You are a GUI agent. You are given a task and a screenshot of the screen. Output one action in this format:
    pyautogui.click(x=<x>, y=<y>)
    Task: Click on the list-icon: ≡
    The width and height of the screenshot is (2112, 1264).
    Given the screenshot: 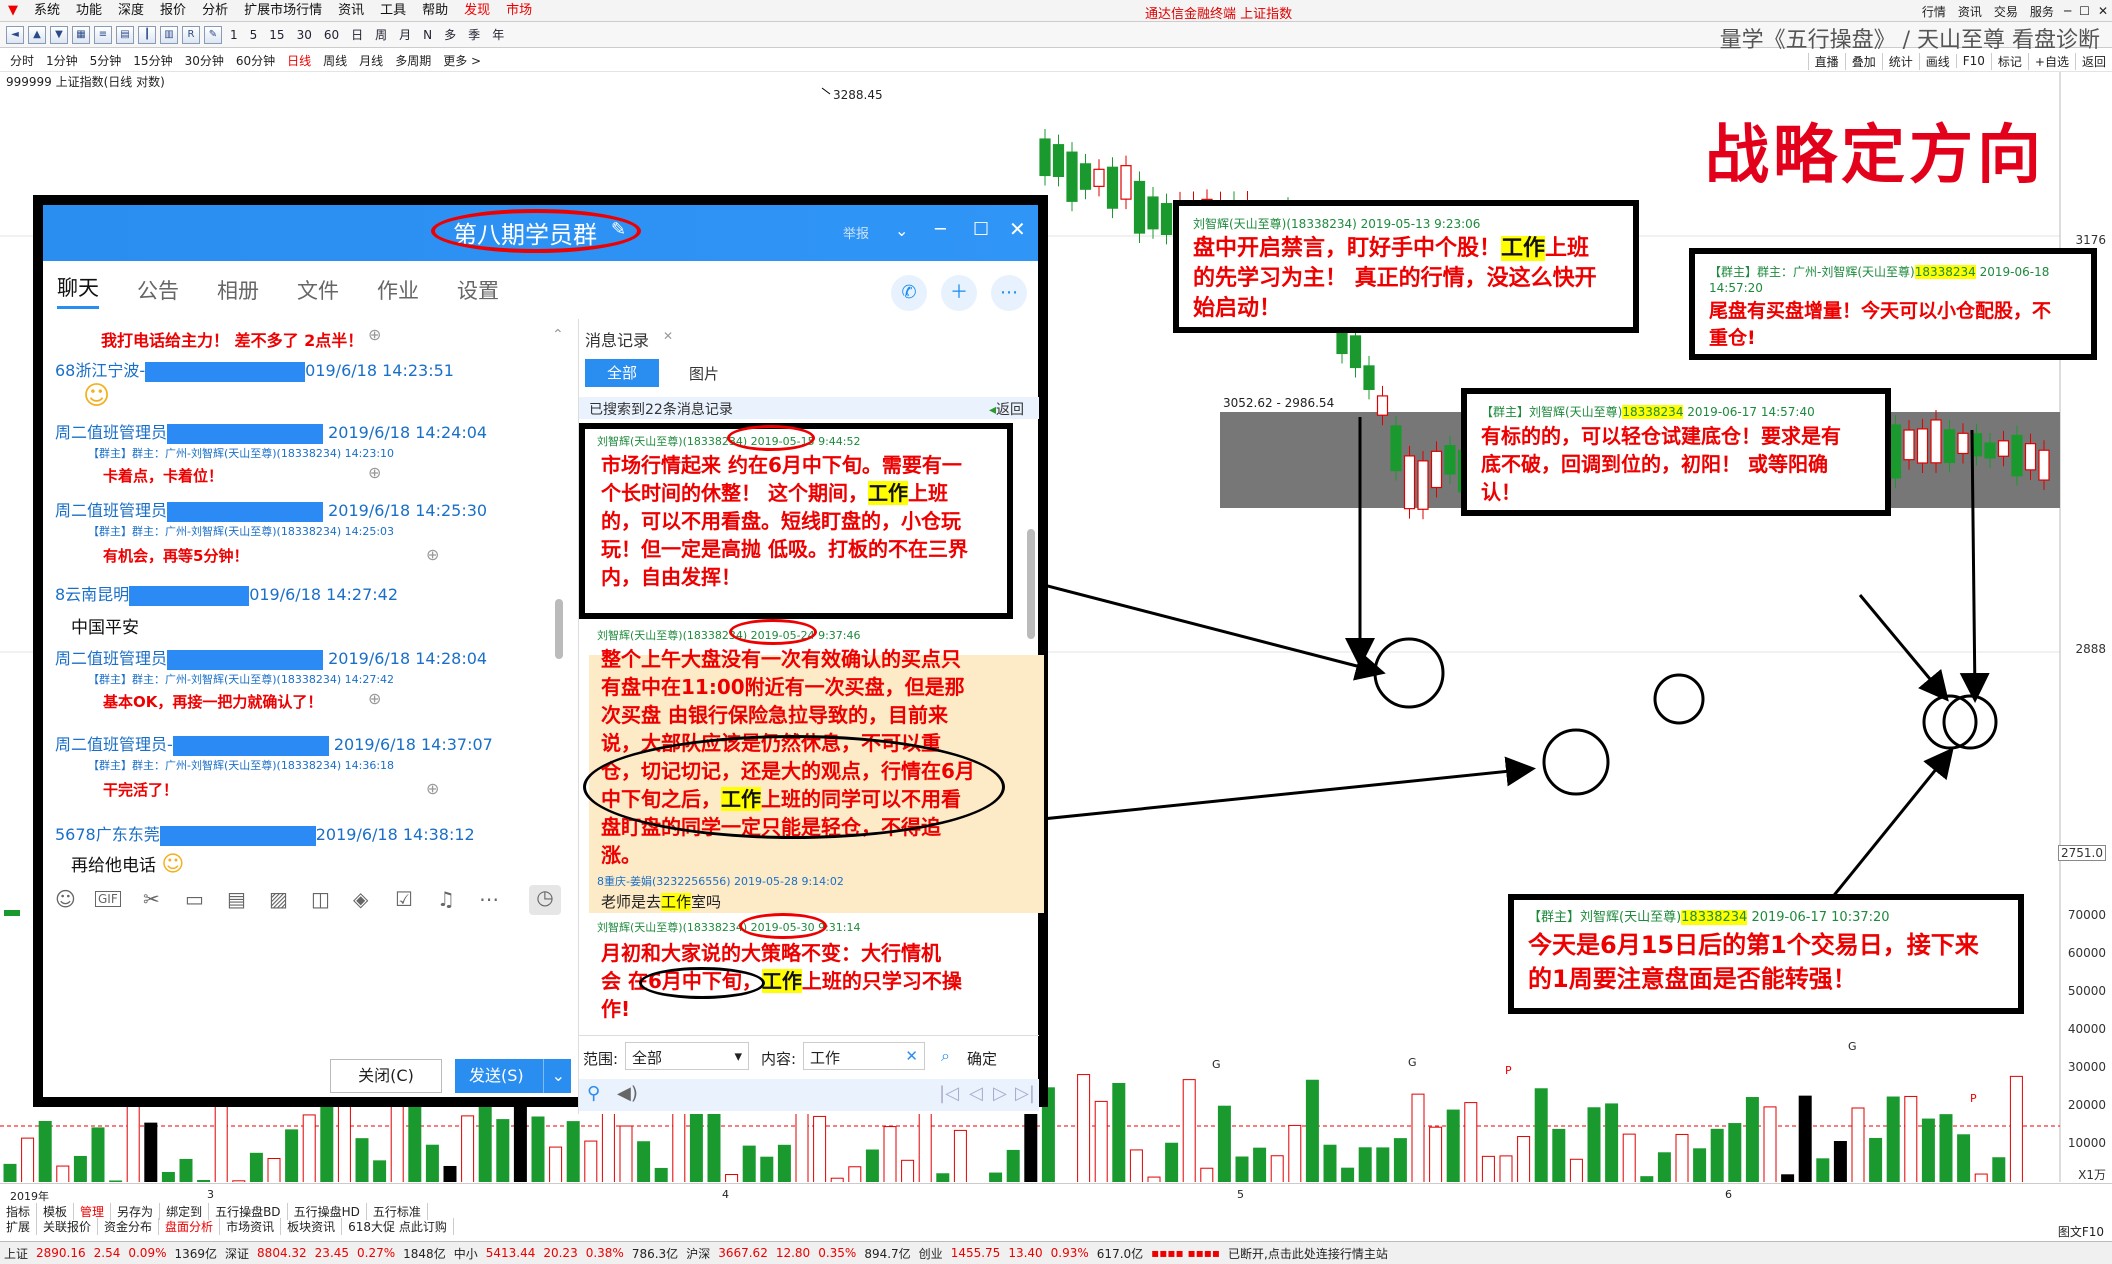 What is the action you would take?
    pyautogui.click(x=103, y=34)
    